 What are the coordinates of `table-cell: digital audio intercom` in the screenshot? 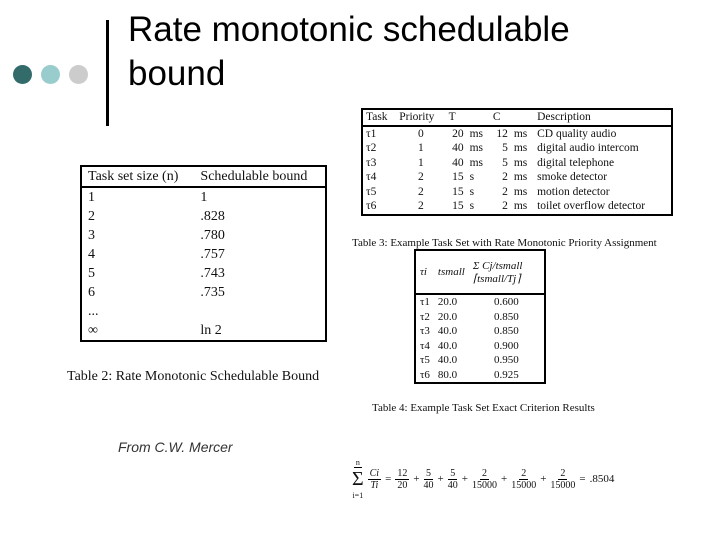 It's located at (588, 148).